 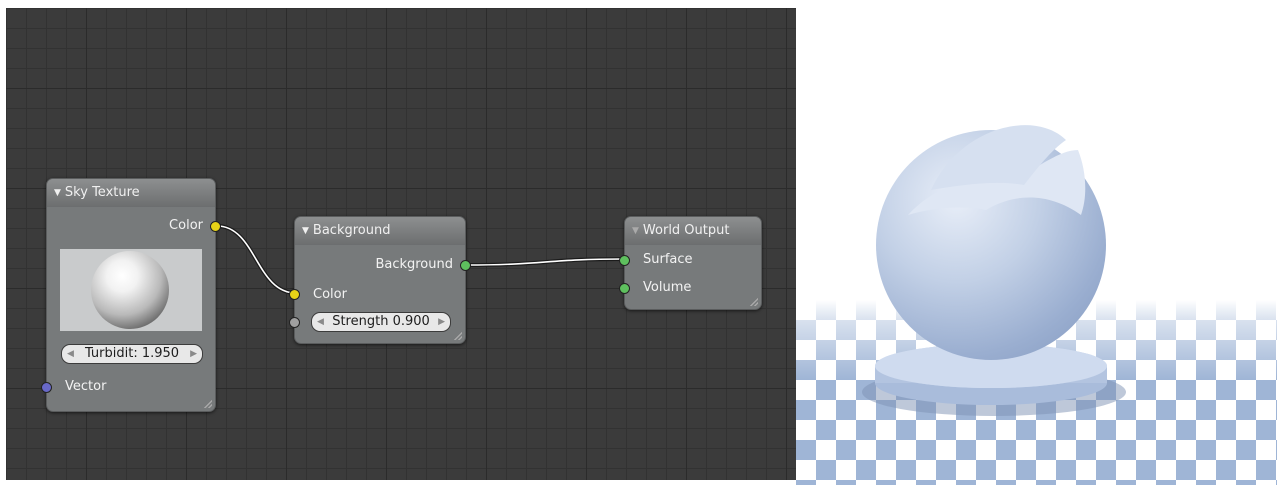 What do you see at coordinates (624, 288) in the screenshot?
I see `world-output-volume-input-socket` at bounding box center [624, 288].